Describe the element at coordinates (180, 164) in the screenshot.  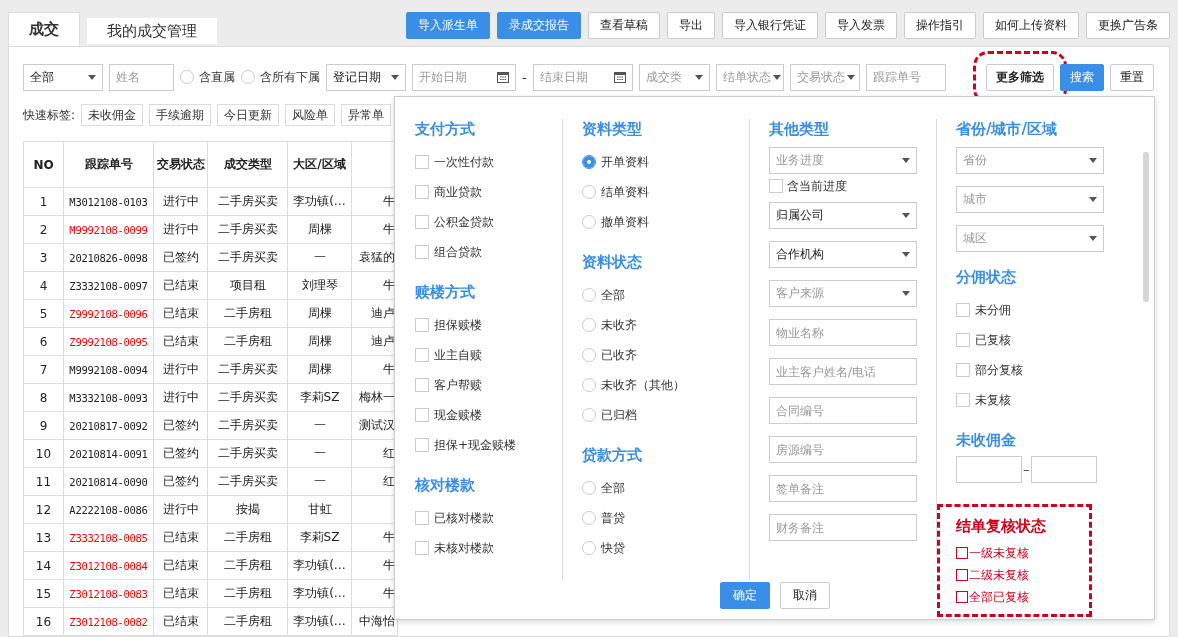
I see `column-header: 交易状态` at that location.